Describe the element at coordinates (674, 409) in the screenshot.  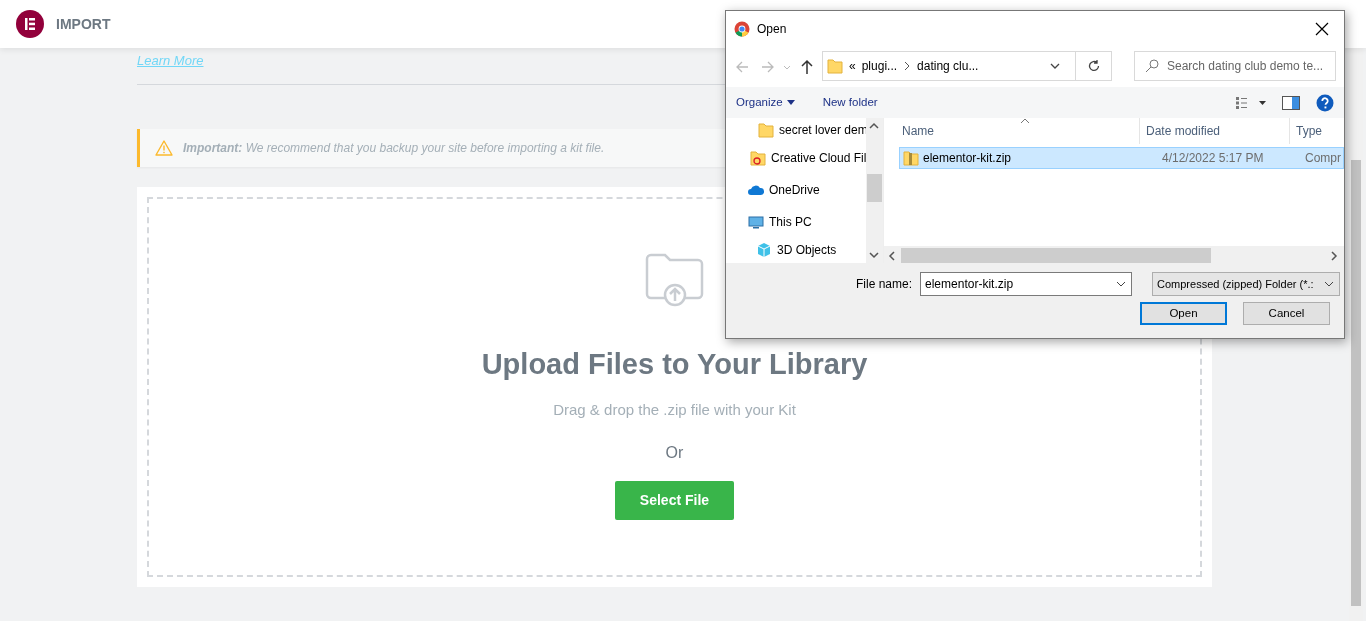
I see `dropzone-hint: Drag & drop the .zip file with your Kit` at that location.